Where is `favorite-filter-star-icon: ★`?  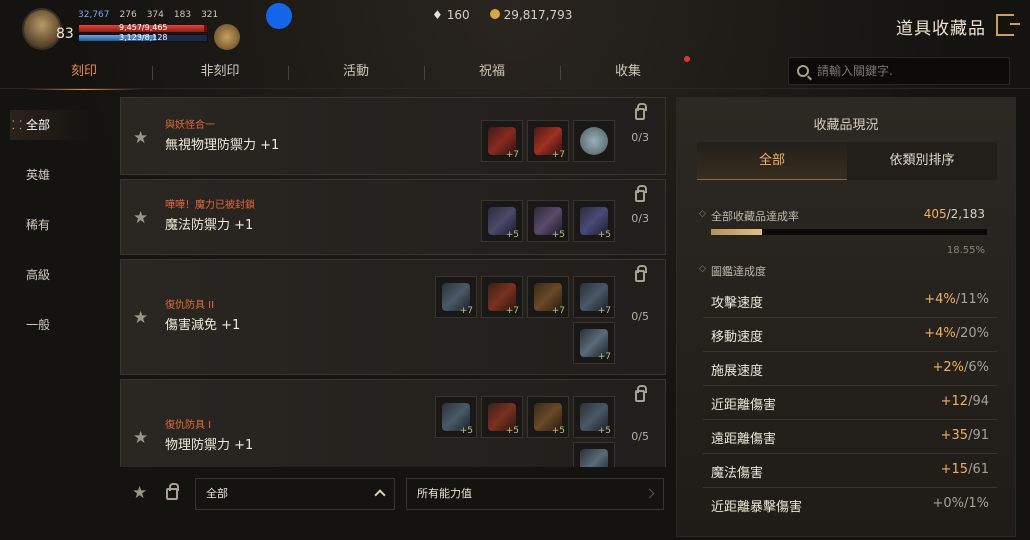
favorite-filter-star-icon: ★ is located at coordinates (139, 493).